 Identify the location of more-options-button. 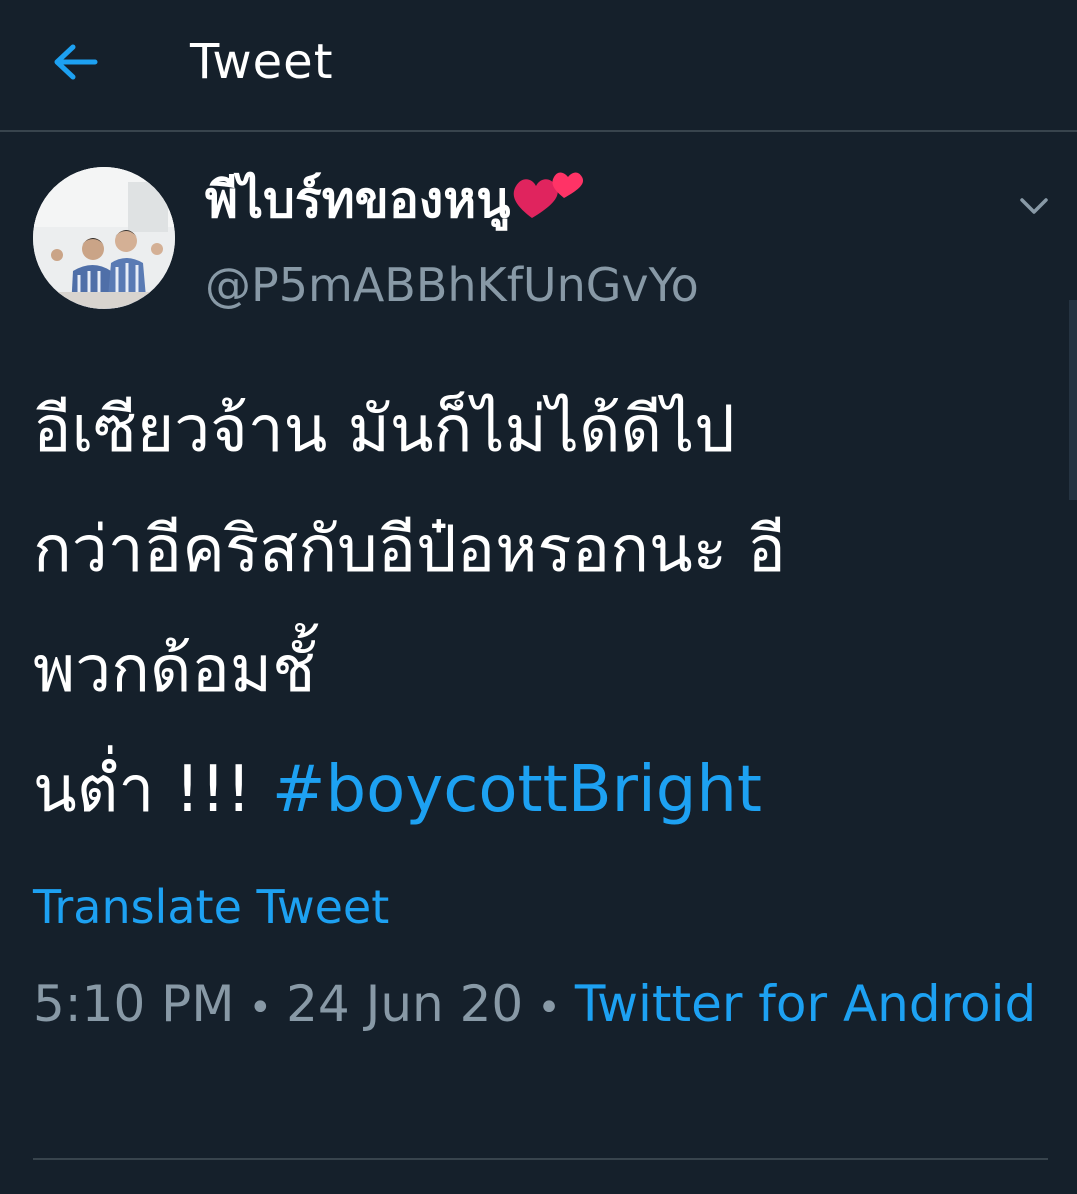
(1034, 206).